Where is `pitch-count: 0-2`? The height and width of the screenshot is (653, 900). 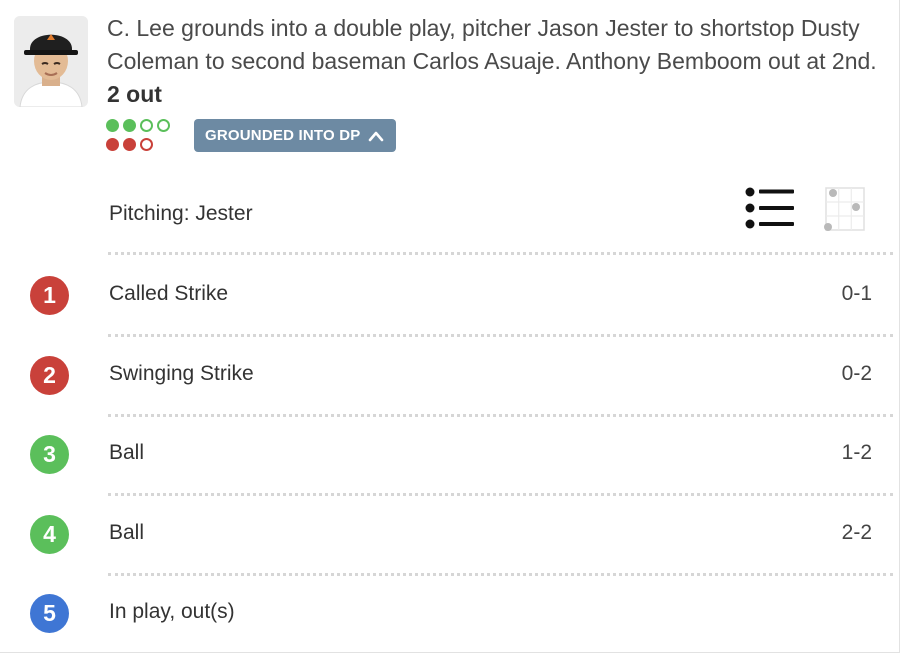
pitch-count: 0-2 is located at coordinates (856, 373).